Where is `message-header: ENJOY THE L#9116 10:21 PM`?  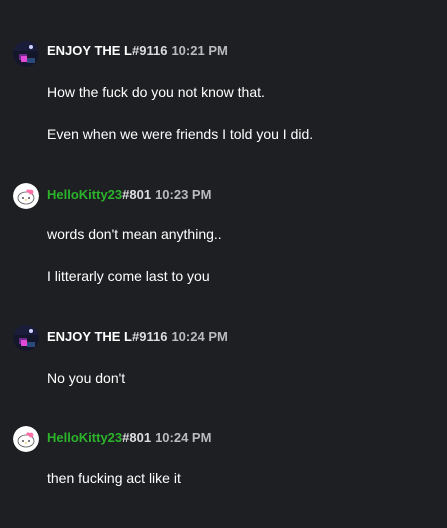
message-header: ENJOY THE L#9116 10:21 PM is located at coordinates (137, 51).